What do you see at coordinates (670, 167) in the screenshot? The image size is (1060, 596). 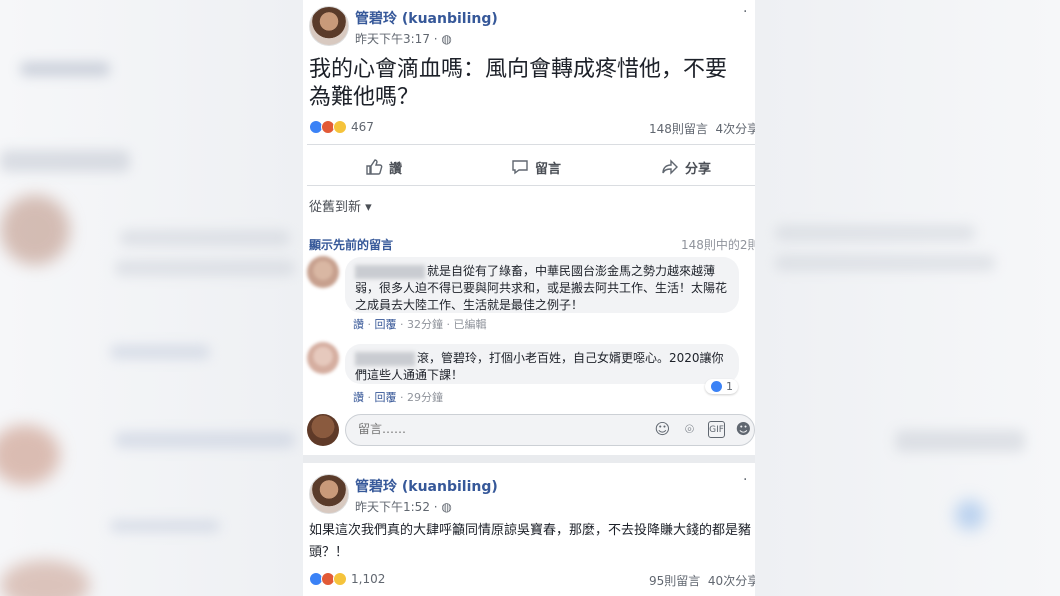 I see `share-icon` at bounding box center [670, 167].